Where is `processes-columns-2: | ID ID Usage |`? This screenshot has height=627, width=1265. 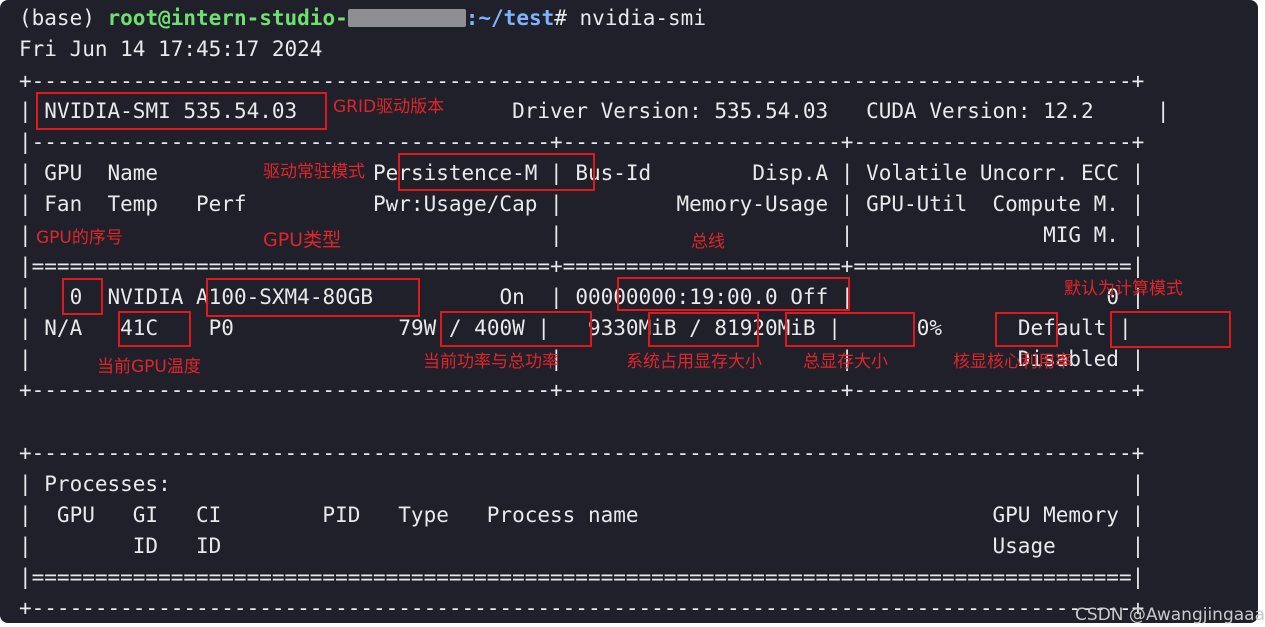
processes-columns-2: | ID ID Usage | is located at coordinates (582, 546).